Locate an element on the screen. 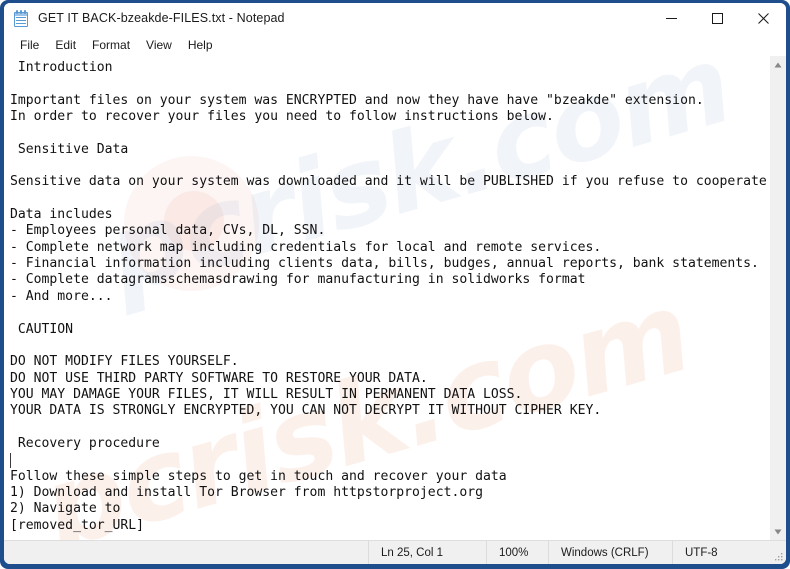  status-cursor-position: Ln 25, Col 1 is located at coordinates (427, 552).